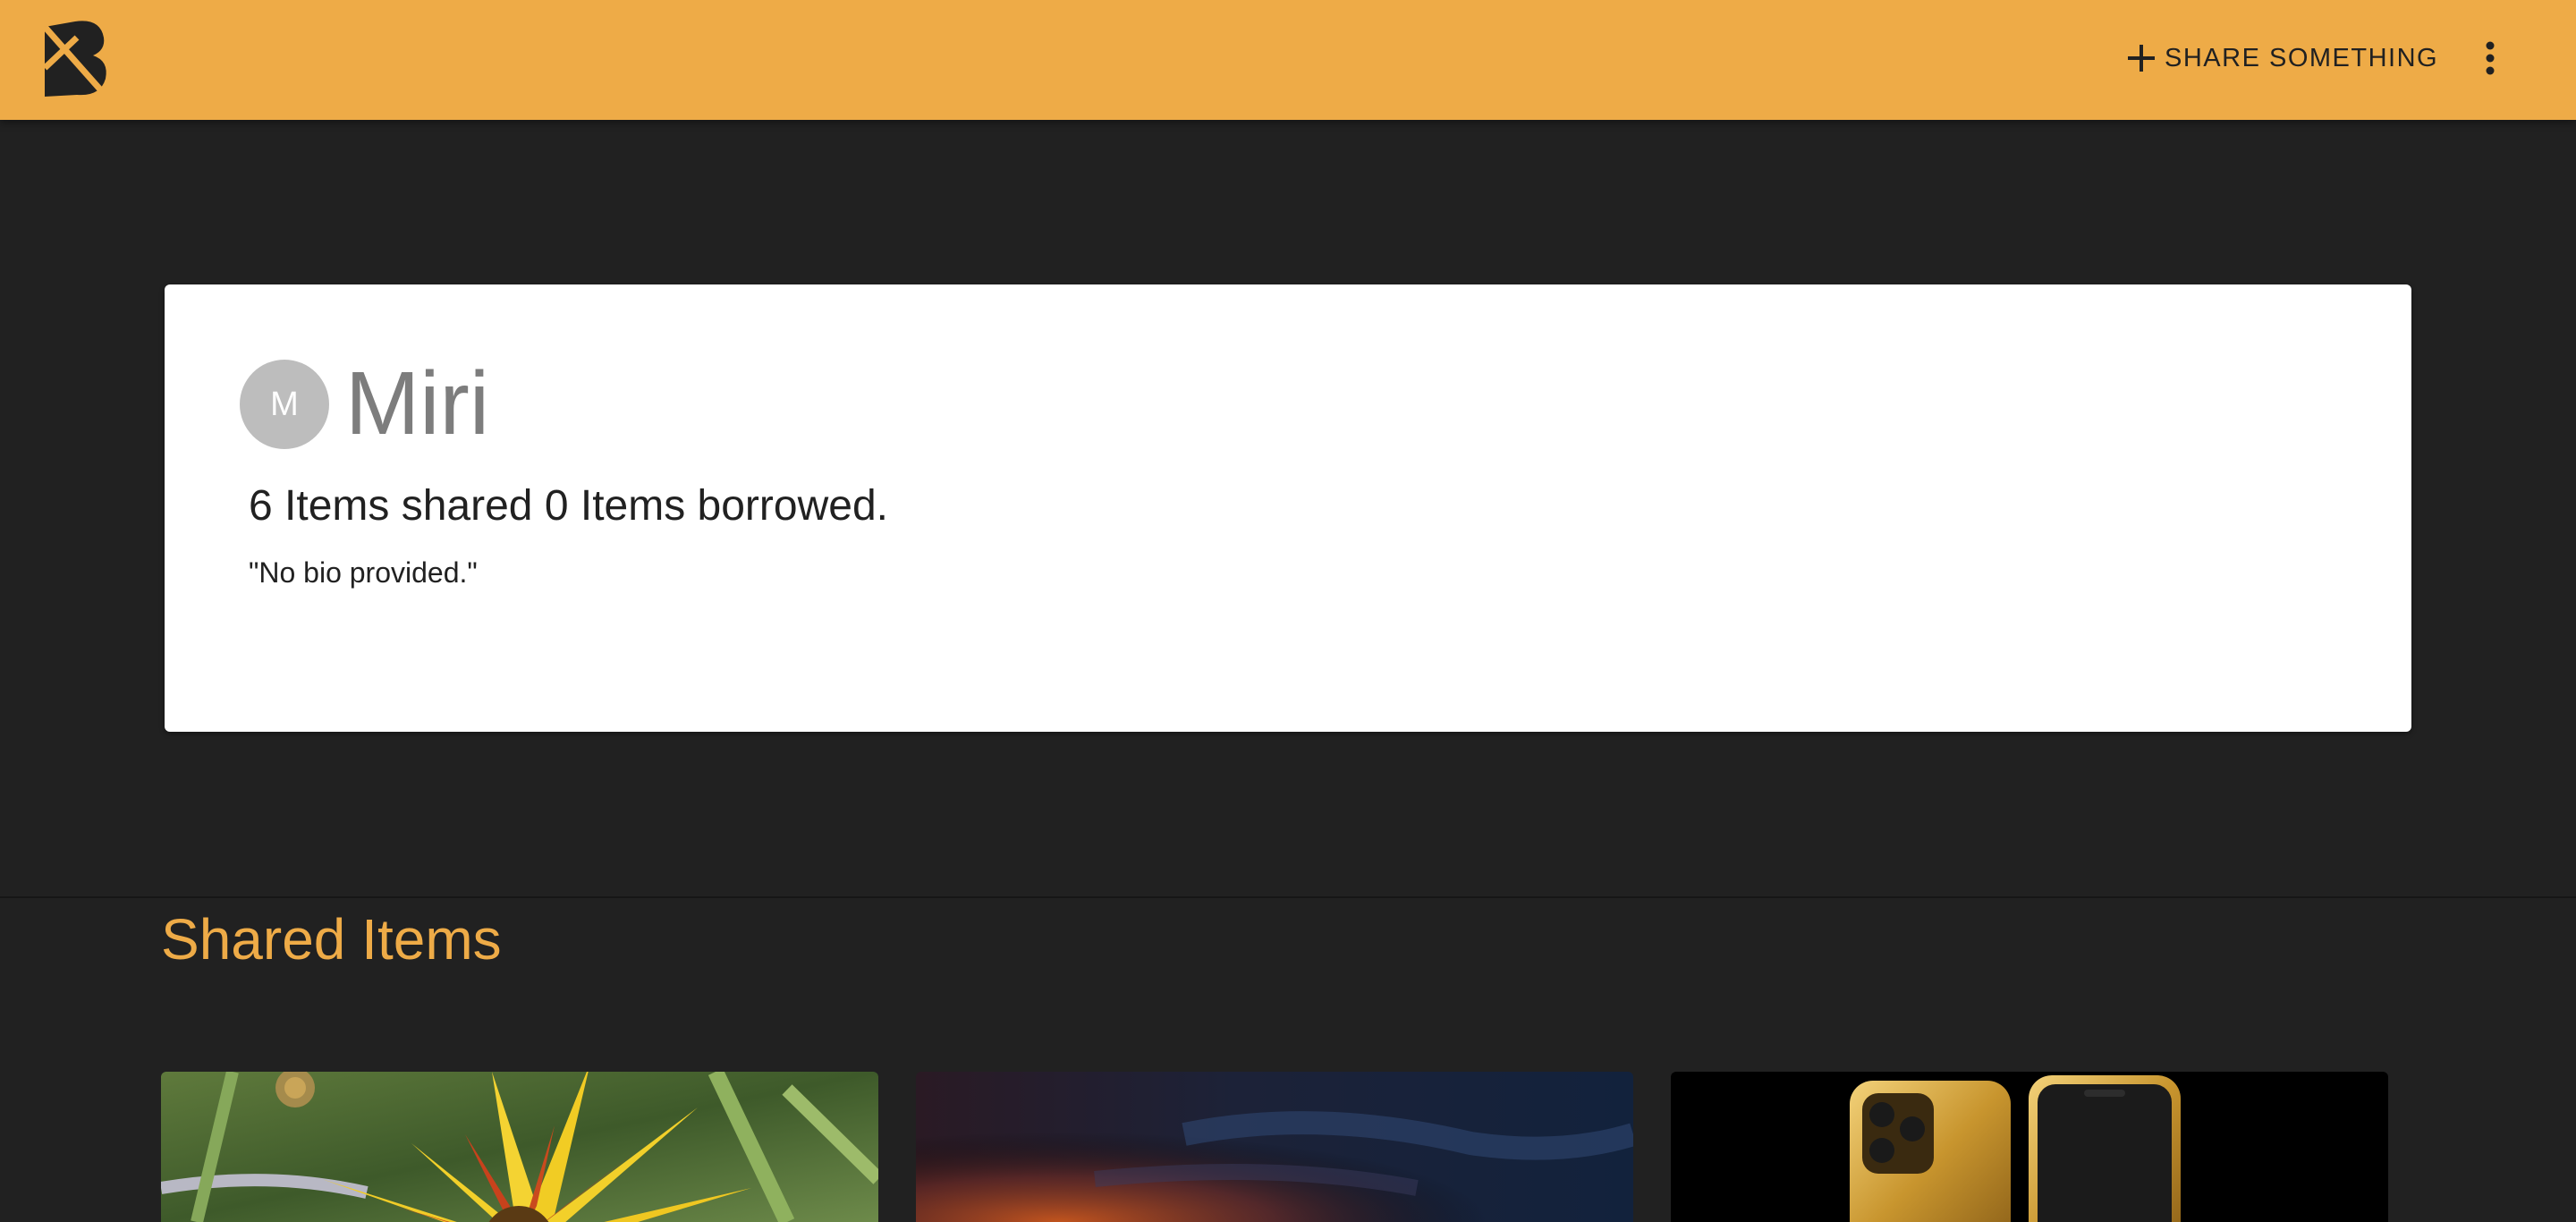 The height and width of the screenshot is (1222, 2576). Describe the element at coordinates (2141, 58) in the screenshot. I see `plus-icon` at that location.